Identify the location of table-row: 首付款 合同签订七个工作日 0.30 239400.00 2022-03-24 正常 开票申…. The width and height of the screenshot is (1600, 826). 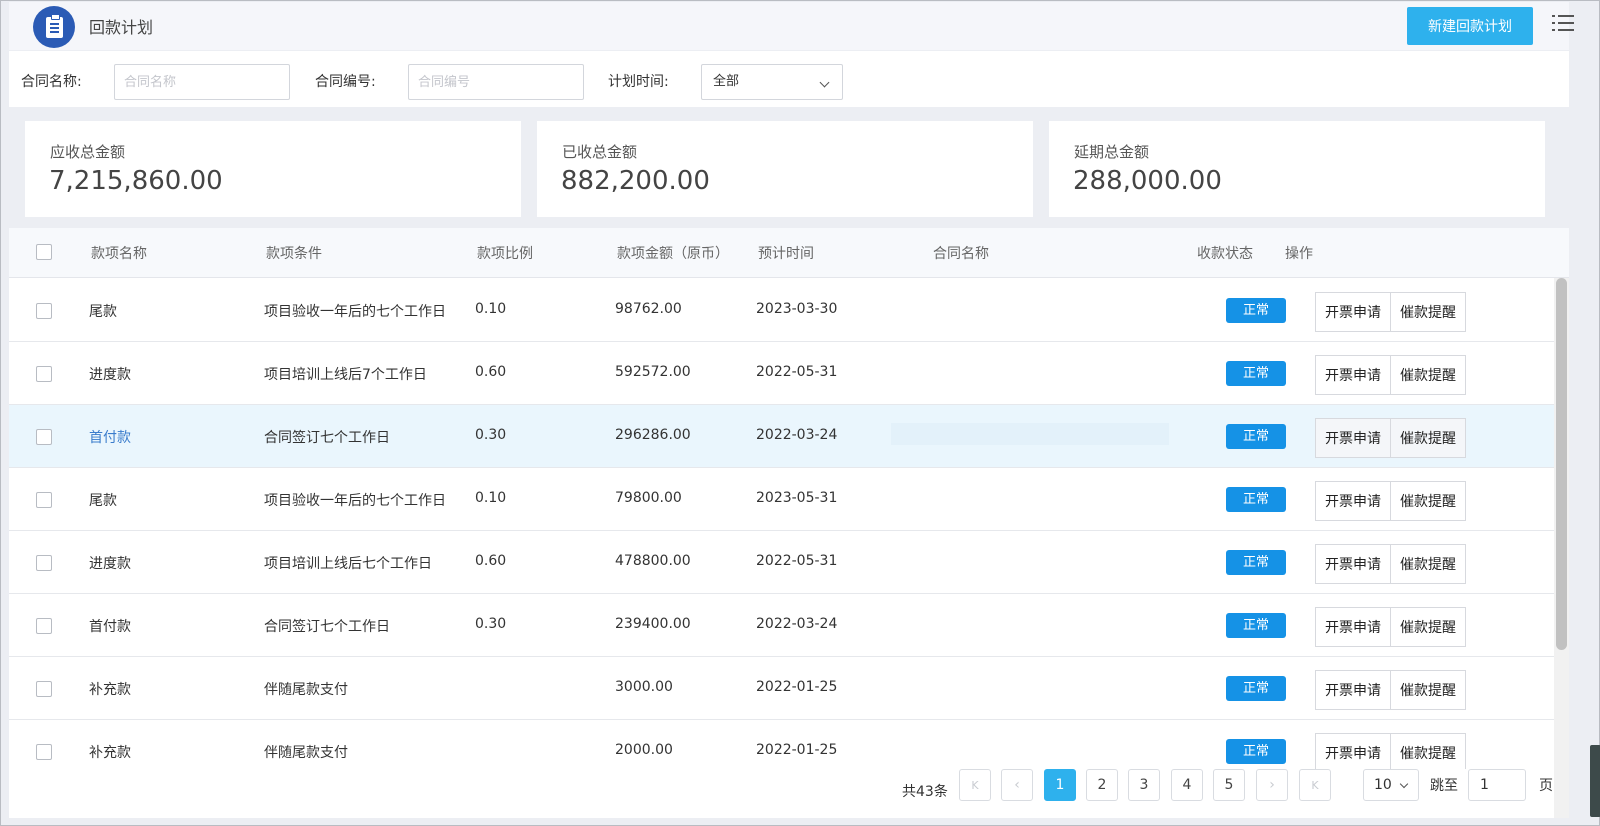
(781, 625).